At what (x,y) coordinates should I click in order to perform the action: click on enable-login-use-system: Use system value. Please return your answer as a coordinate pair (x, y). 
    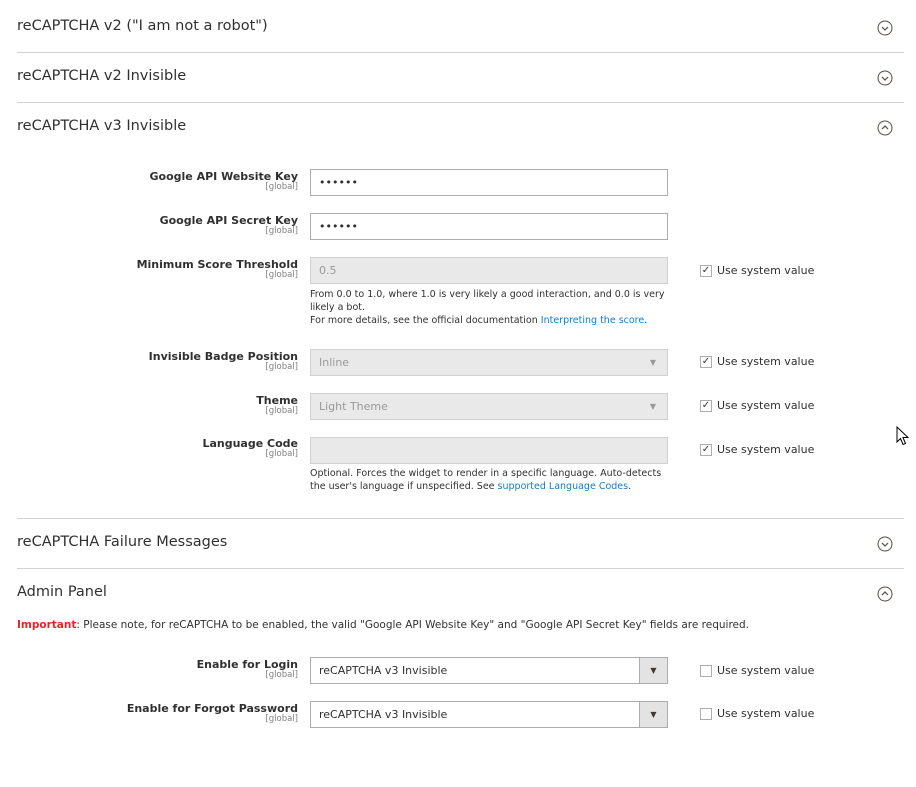
    Looking at the image, I should click on (757, 670).